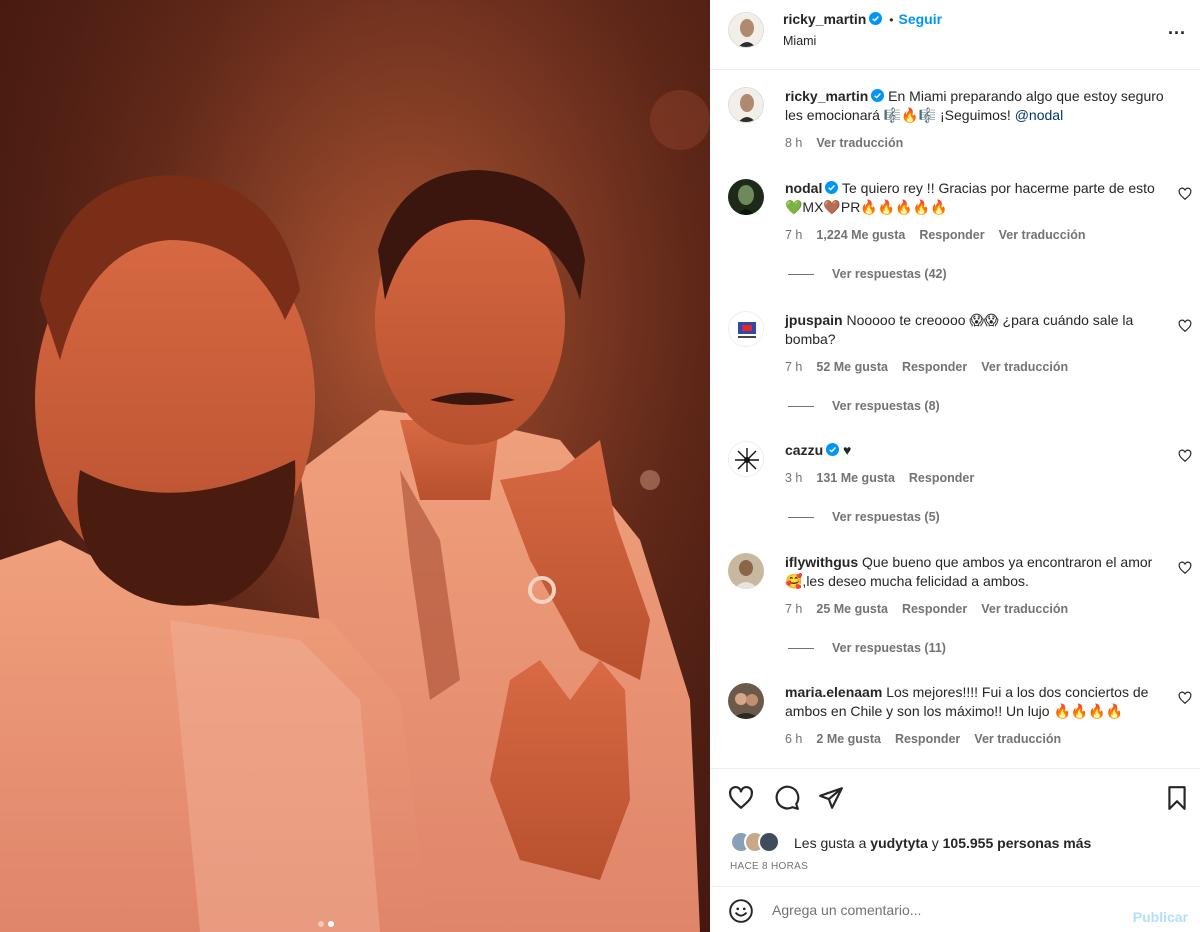 The height and width of the screenshot is (932, 1200). What do you see at coordinates (889, 274) in the screenshot?
I see `view-replies-label: Ver respuestas (42)` at bounding box center [889, 274].